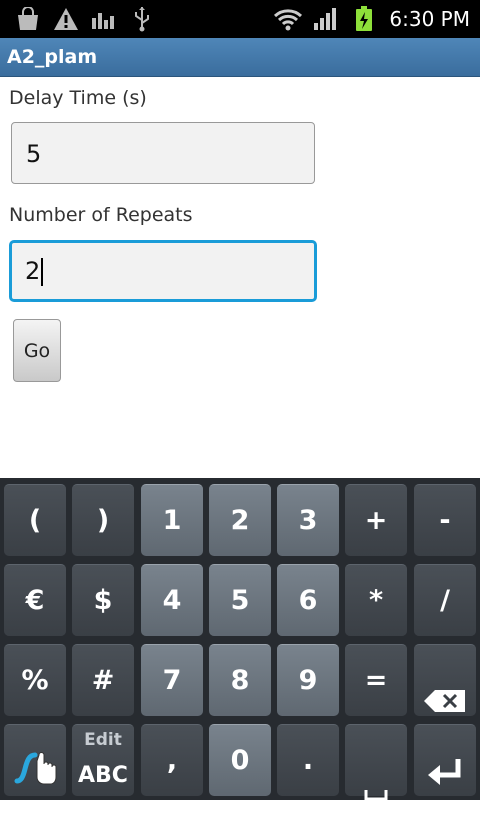 Image resolution: width=480 pixels, height=829 pixels. I want to click on key-period: ., so click(308, 760).